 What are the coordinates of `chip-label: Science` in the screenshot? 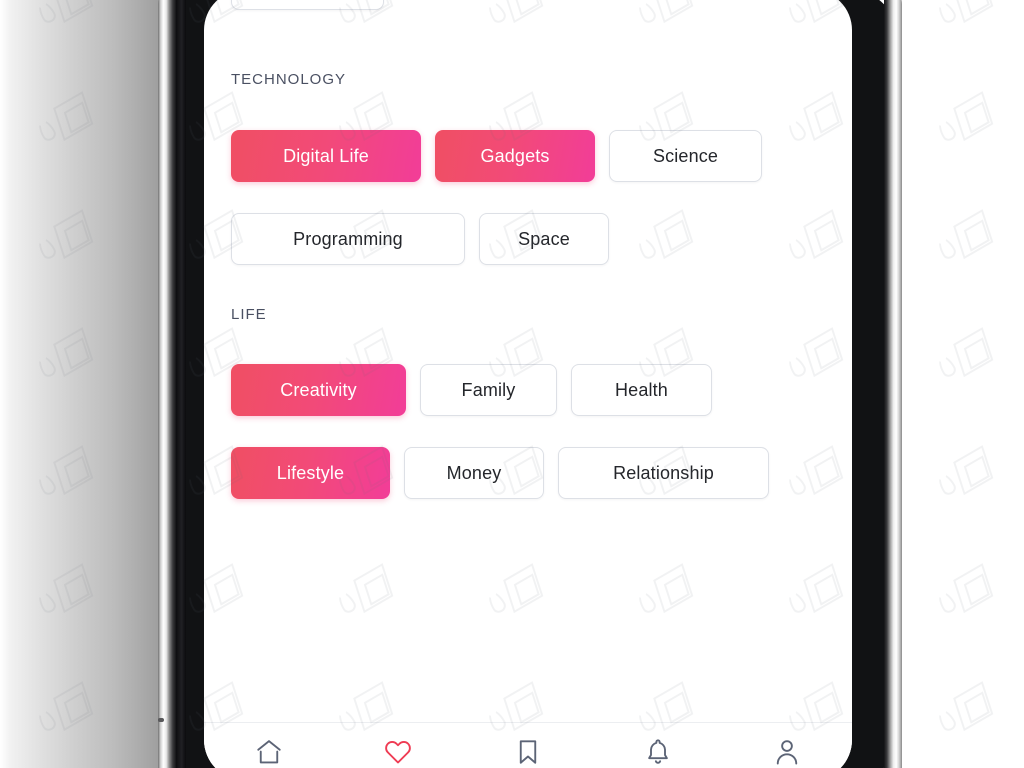 It's located at (685, 156).